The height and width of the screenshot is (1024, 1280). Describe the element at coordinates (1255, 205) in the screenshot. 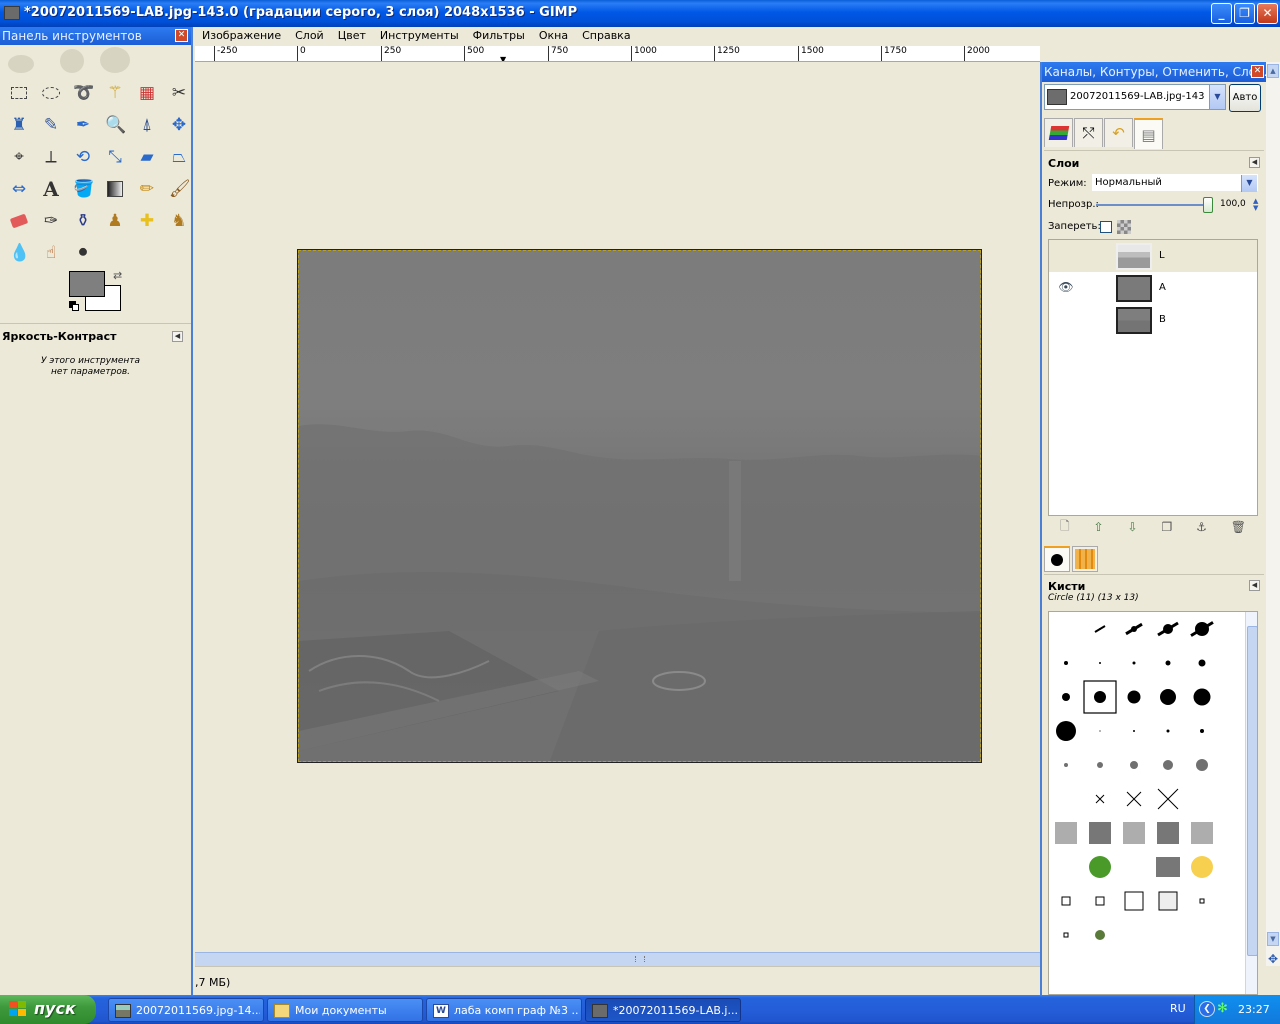

I see `opacity-spin-icon: ▲ ▼` at that location.